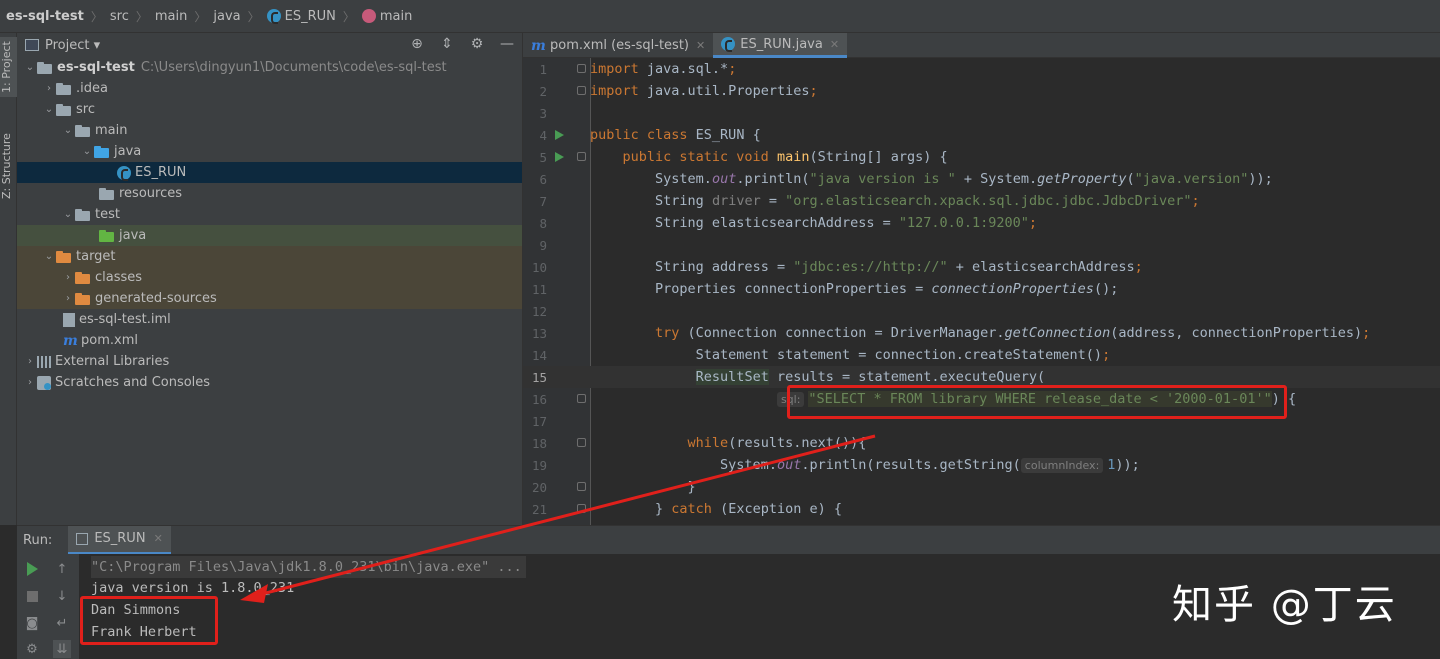 The height and width of the screenshot is (659, 1440). Describe the element at coordinates (797, 443) in the screenshot. I see `code-token: (results.next()){` at that location.